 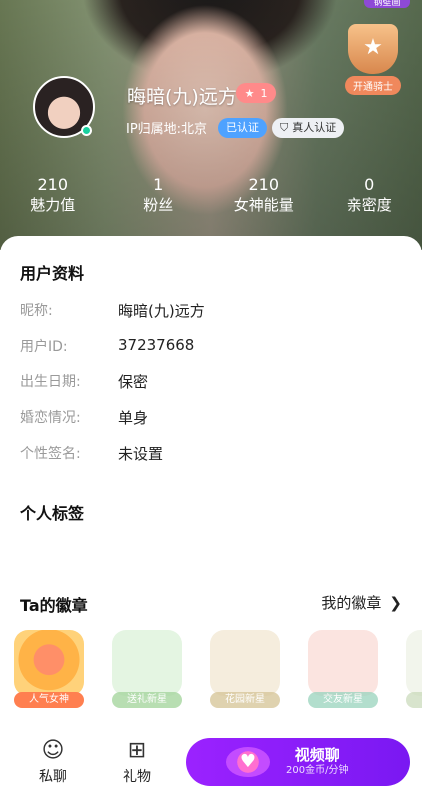 What do you see at coordinates (53, 750) in the screenshot?
I see `chat-bubble-icon: ☺` at bounding box center [53, 750].